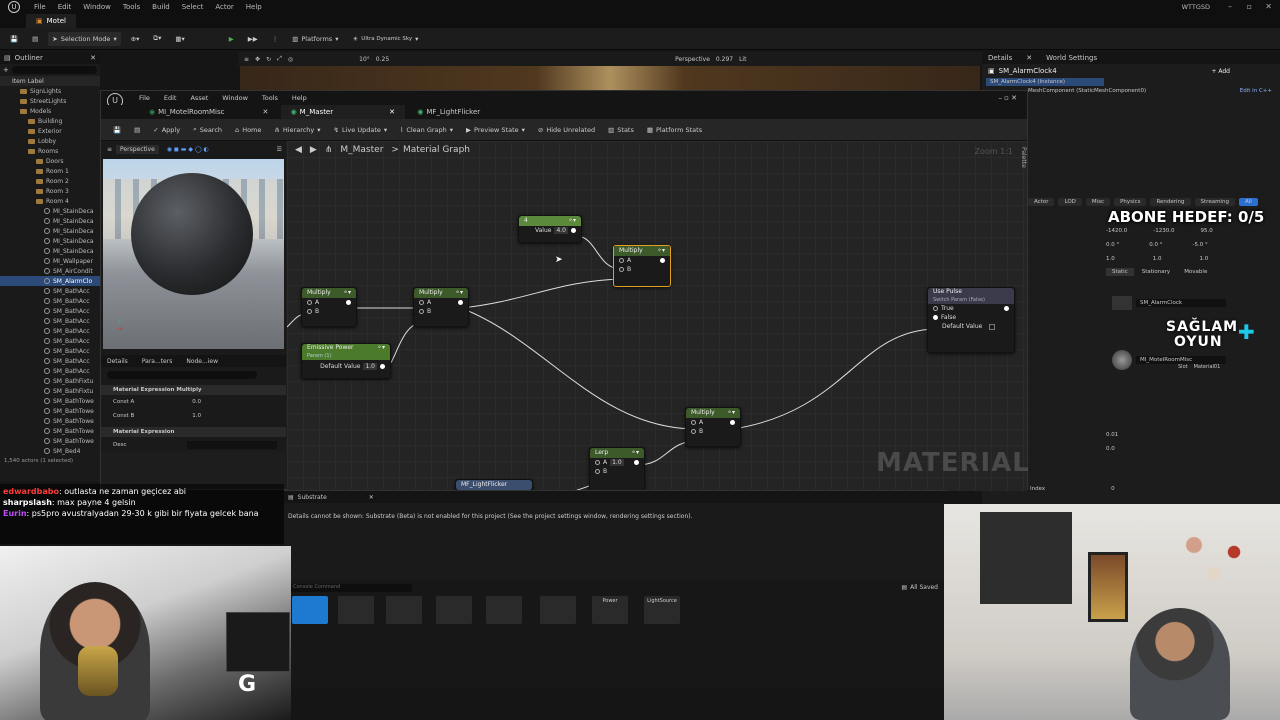  What do you see at coordinates (617, 469) in the screenshot?
I see `node-lerp: Lerp ⚬▾ A 1.0 B` at bounding box center [617, 469].